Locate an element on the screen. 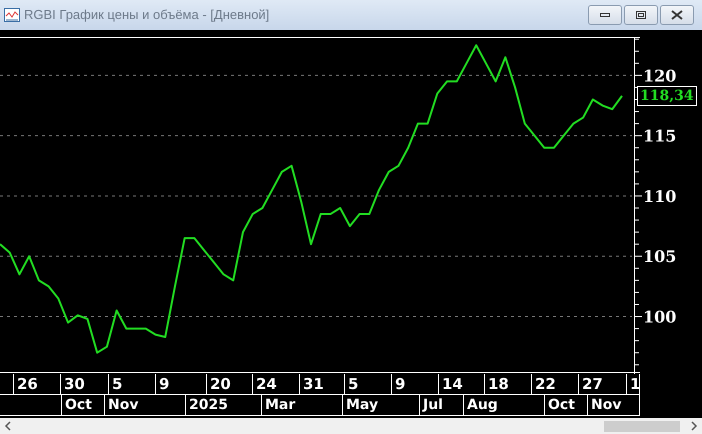 Image resolution: width=702 pixels, height=434 pixels. maximize-button is located at coordinates (641, 15).